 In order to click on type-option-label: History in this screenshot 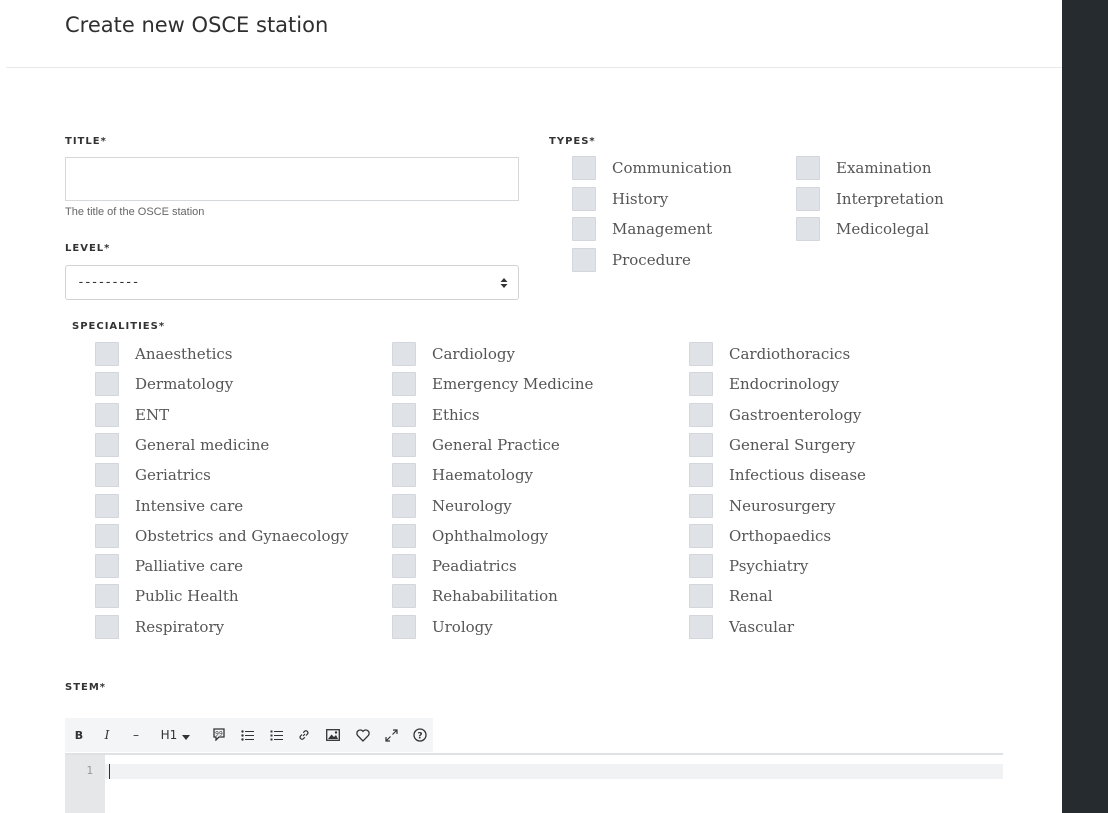, I will do `click(640, 198)`.